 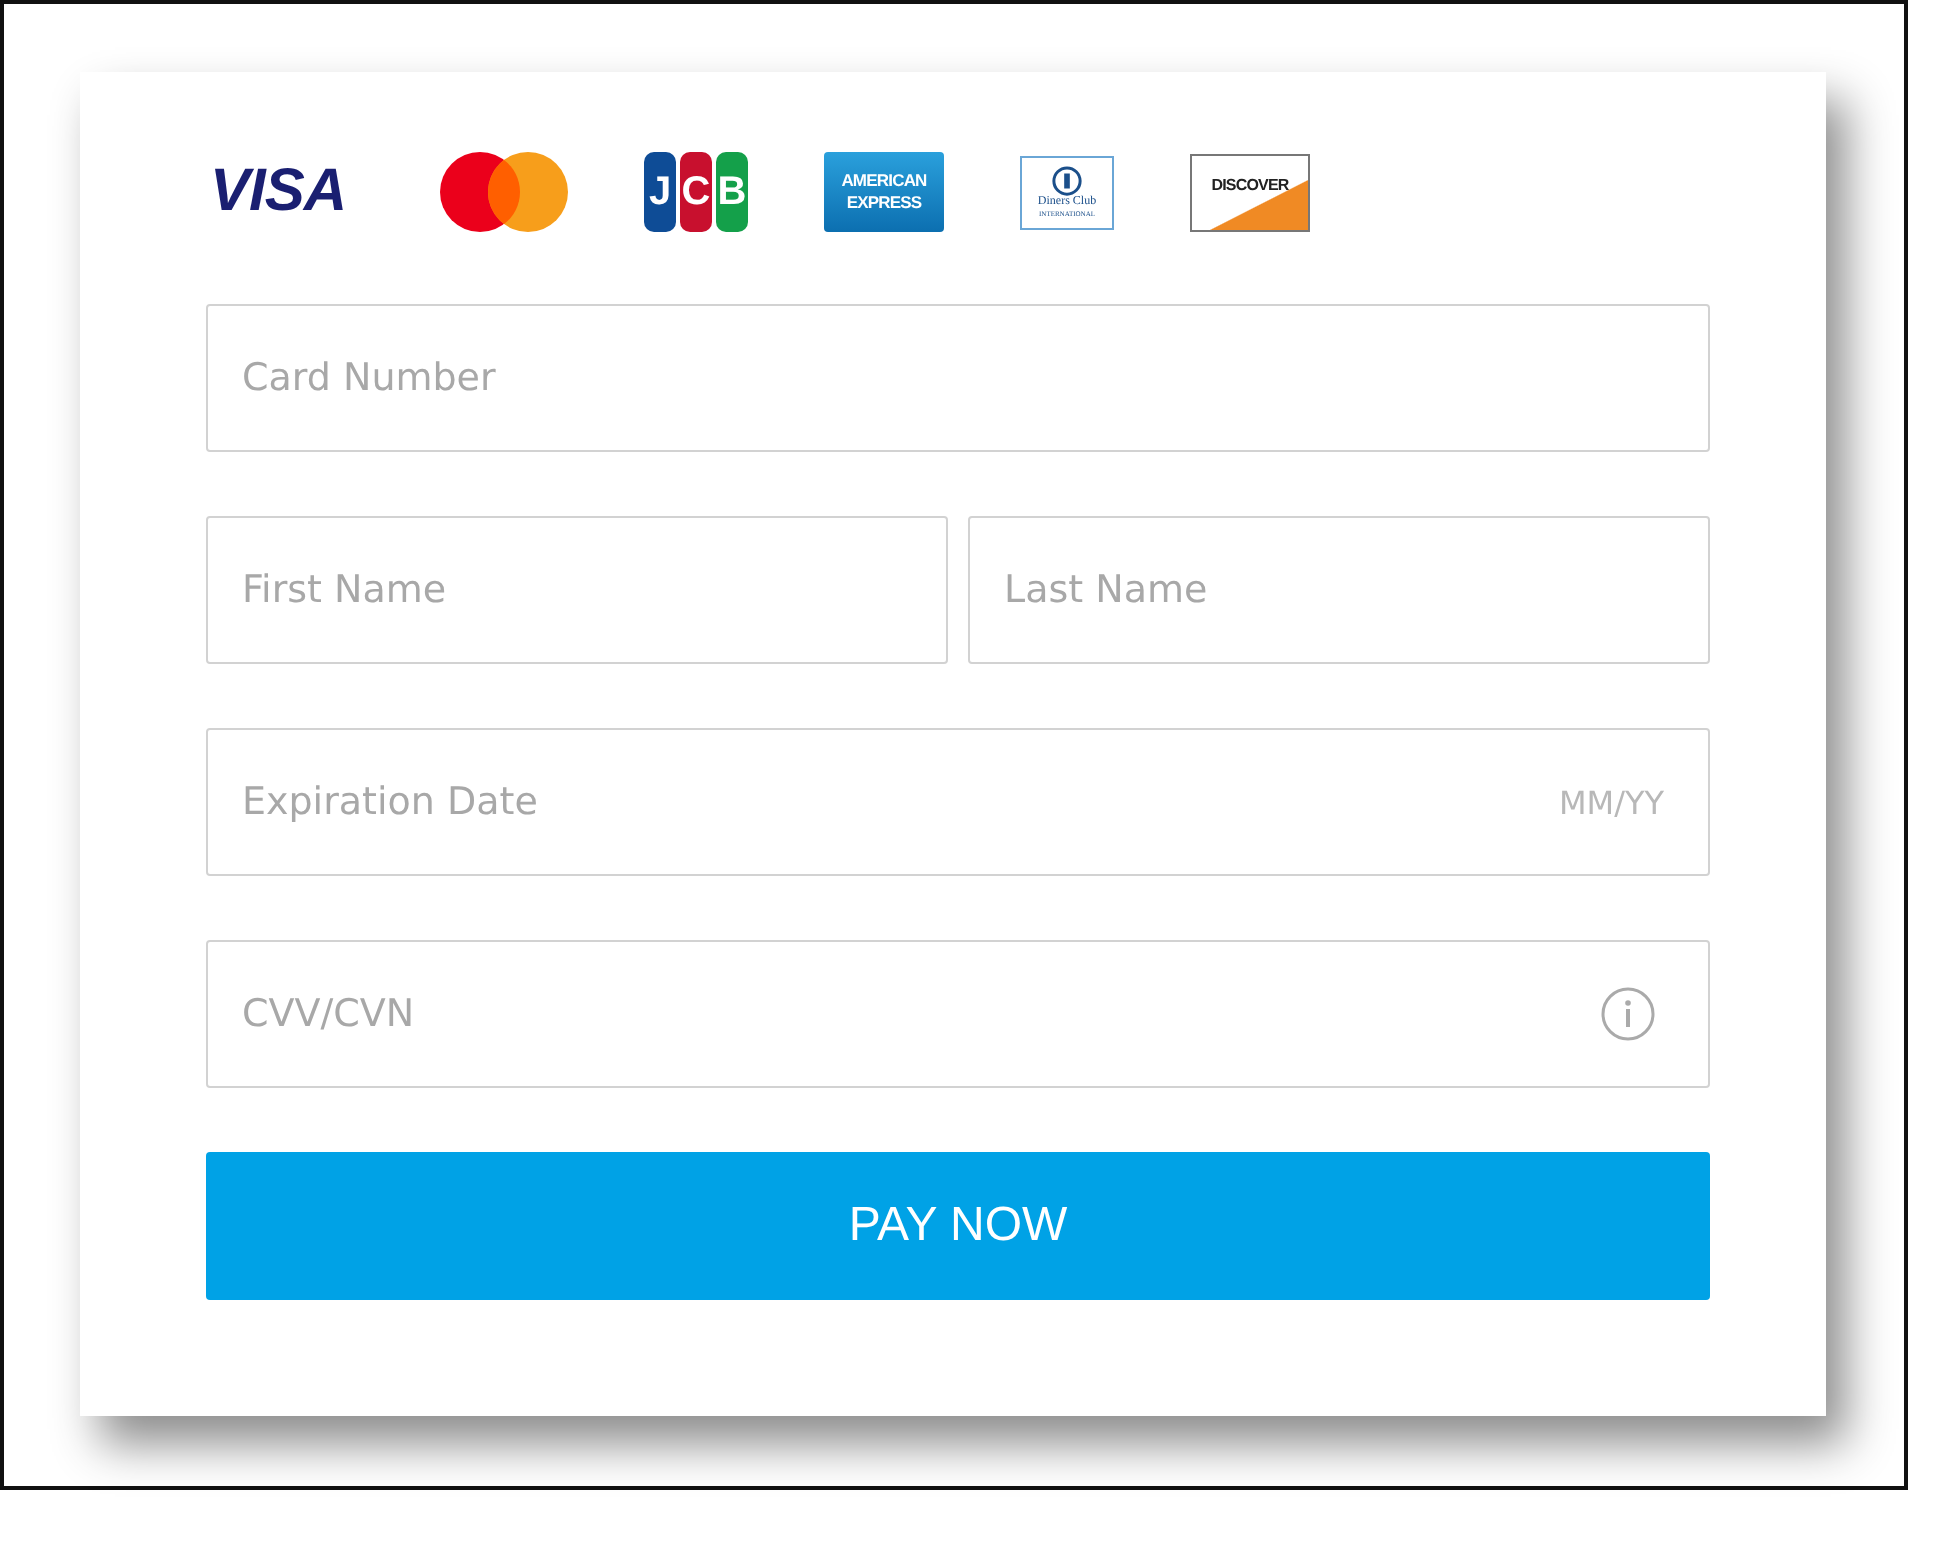 What do you see at coordinates (958, 378) in the screenshot?
I see `input-field: Card Number` at bounding box center [958, 378].